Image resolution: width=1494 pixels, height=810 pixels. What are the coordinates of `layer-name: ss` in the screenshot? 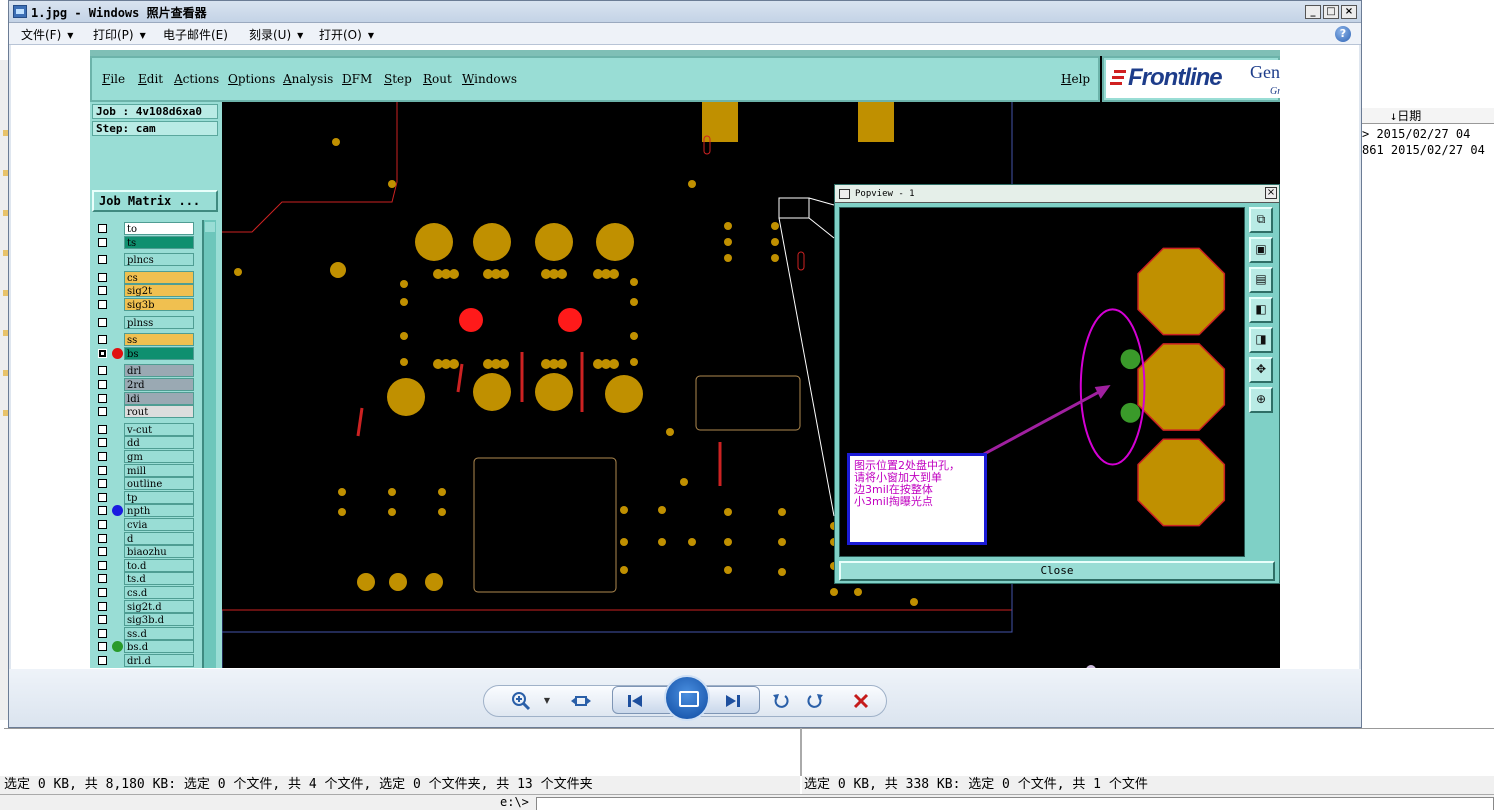 It's located at (159, 340).